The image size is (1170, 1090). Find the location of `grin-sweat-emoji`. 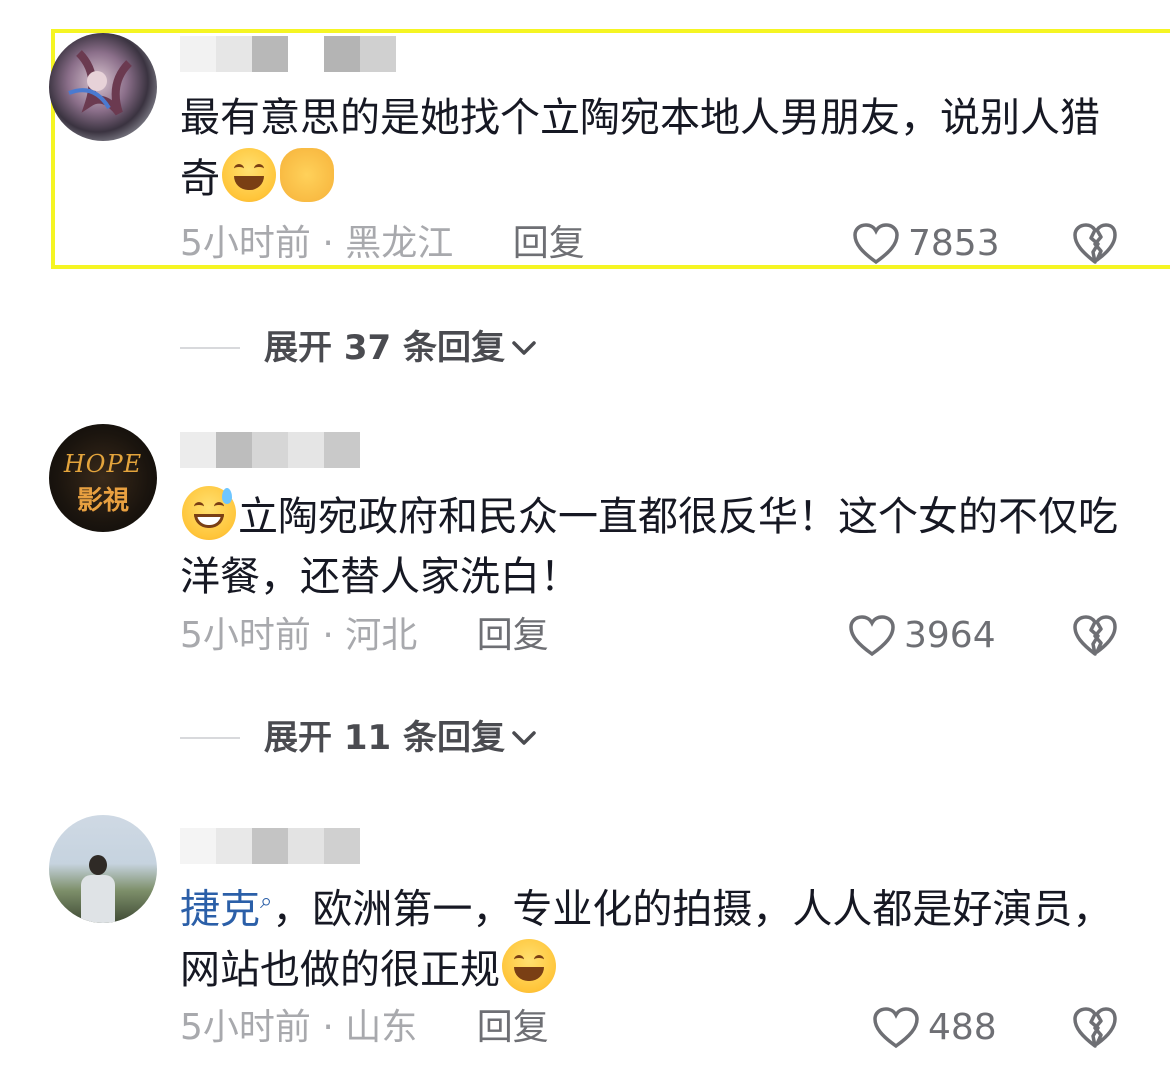

grin-sweat-emoji is located at coordinates (209, 513).